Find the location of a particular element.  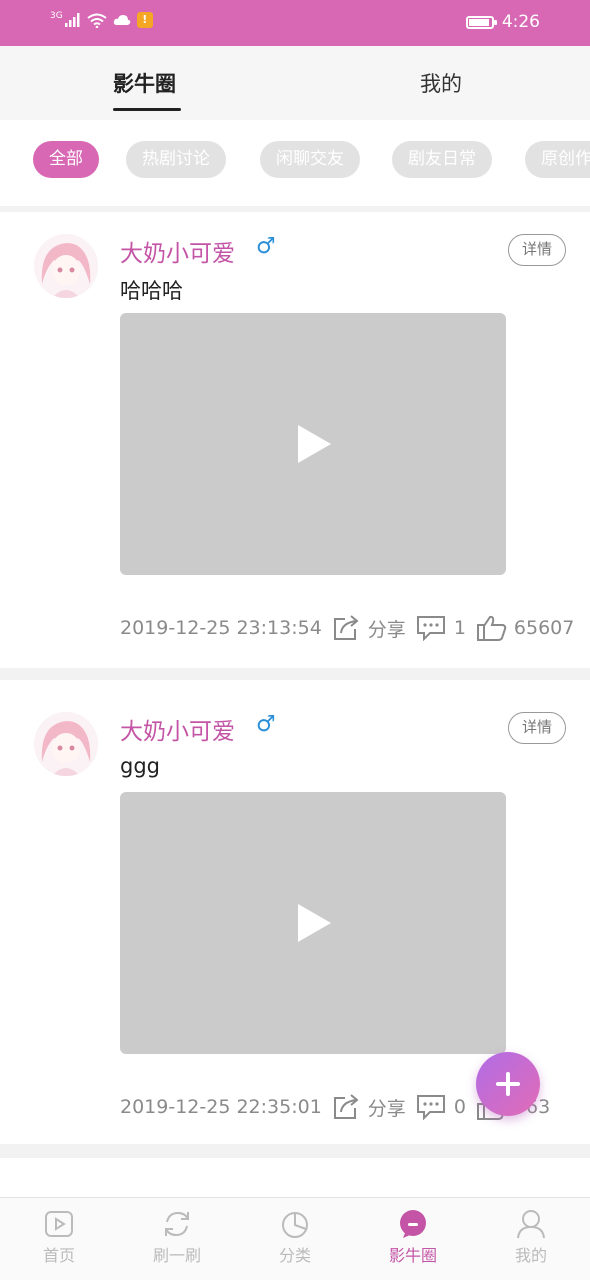

filter-chip-all: 全部 is located at coordinates (66, 159).